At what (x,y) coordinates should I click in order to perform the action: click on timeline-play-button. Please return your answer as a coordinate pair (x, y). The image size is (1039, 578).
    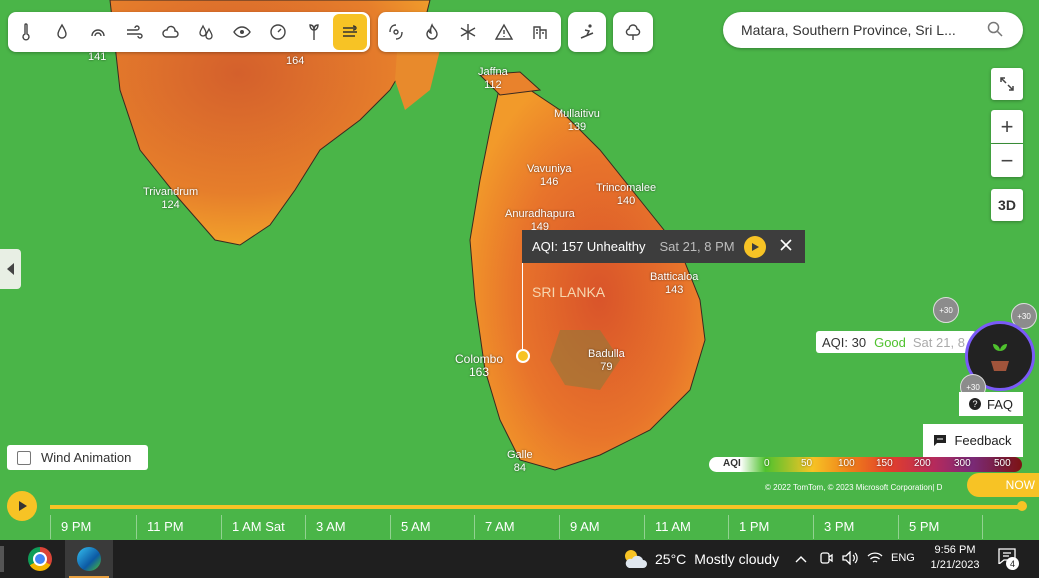
    Looking at the image, I should click on (22, 506).